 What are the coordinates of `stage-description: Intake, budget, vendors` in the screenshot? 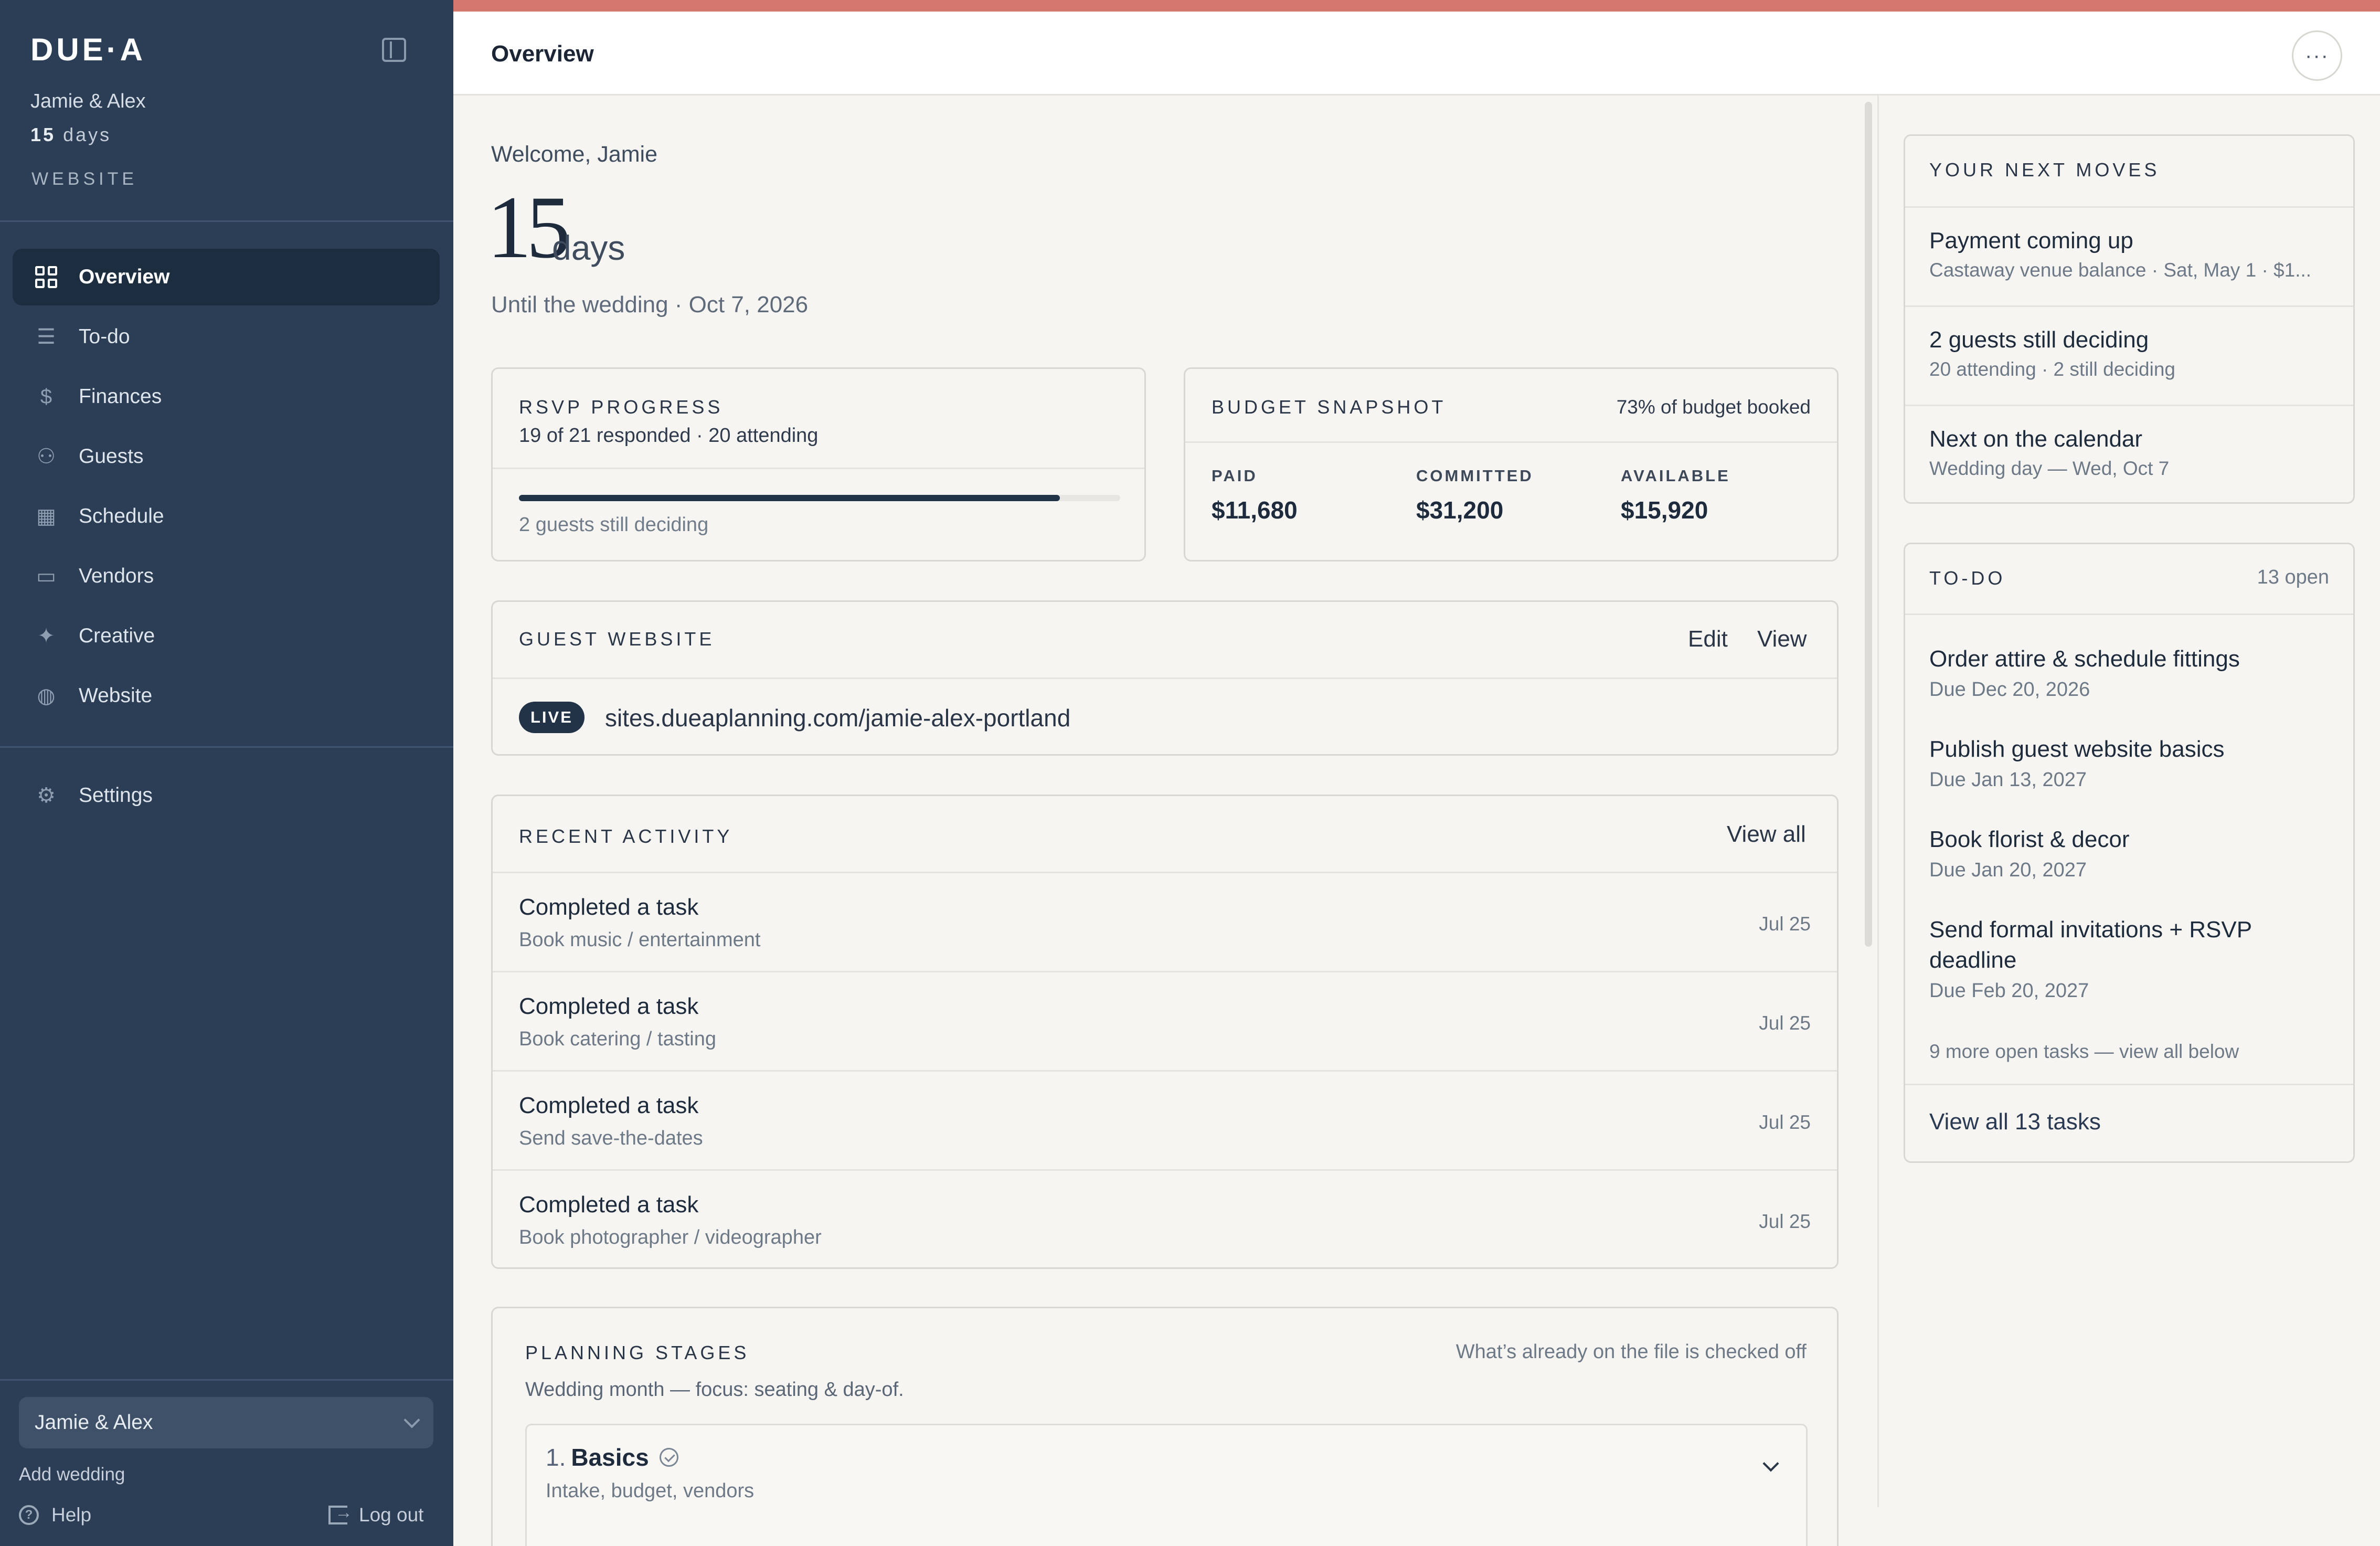 It's located at (650, 1491).